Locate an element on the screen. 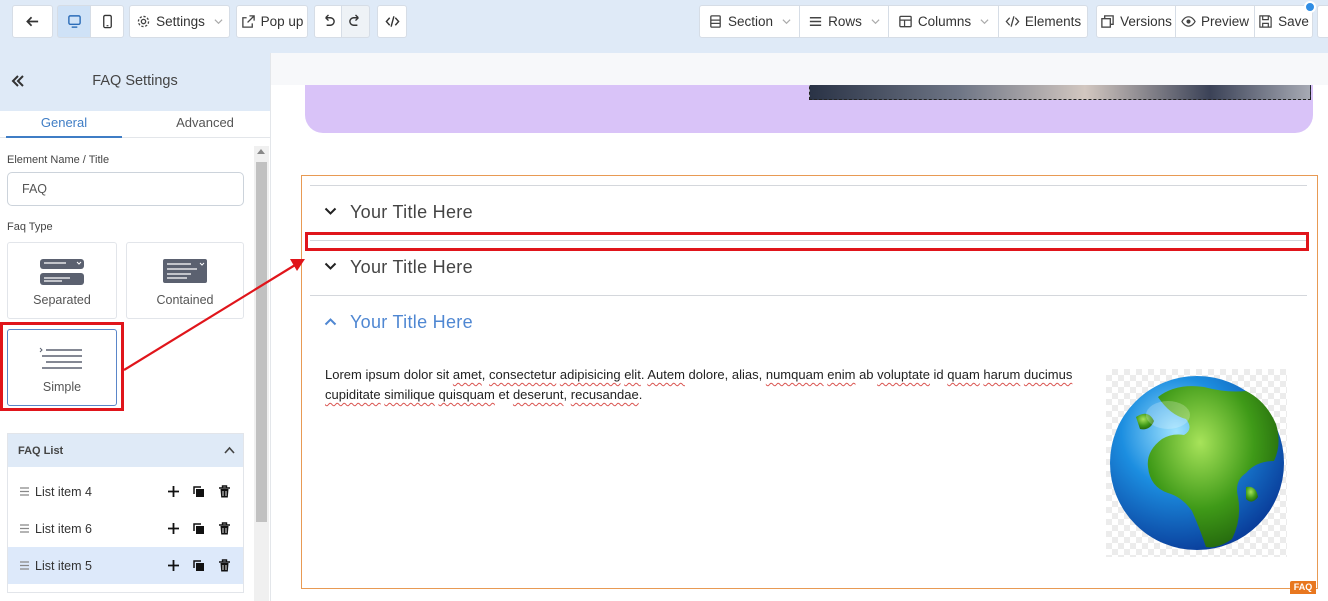 This screenshot has width=1328, height=601. globe-icon is located at coordinates (1197, 463).